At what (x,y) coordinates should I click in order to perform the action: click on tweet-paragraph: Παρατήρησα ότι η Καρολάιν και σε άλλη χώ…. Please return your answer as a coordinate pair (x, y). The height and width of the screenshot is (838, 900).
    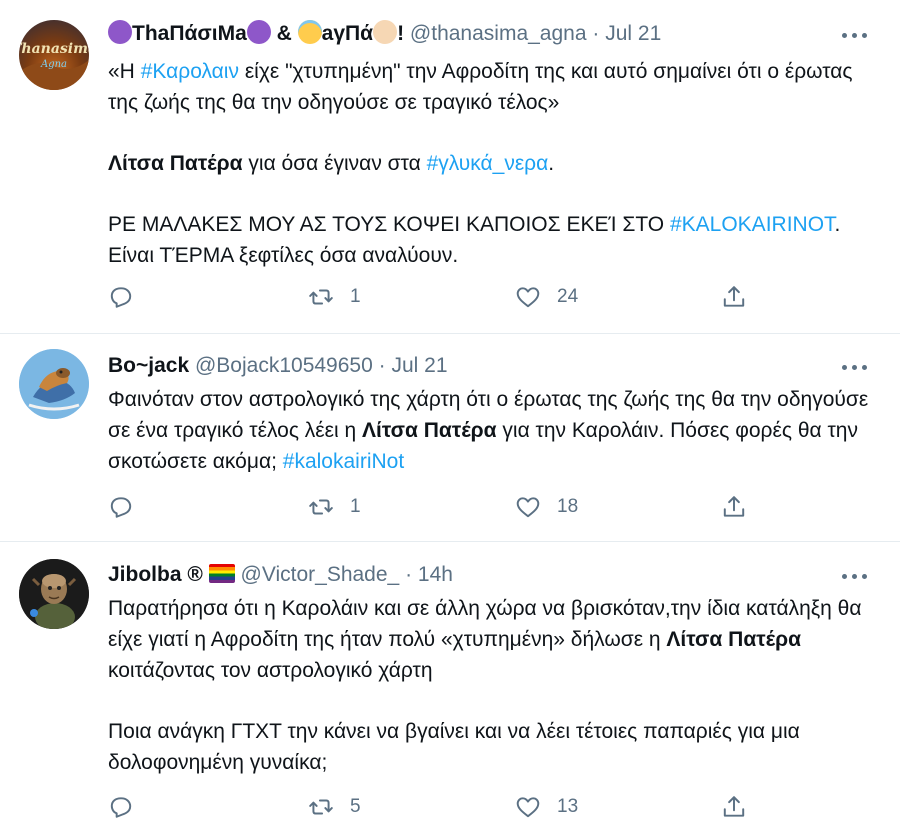
    Looking at the image, I should click on (493, 639).